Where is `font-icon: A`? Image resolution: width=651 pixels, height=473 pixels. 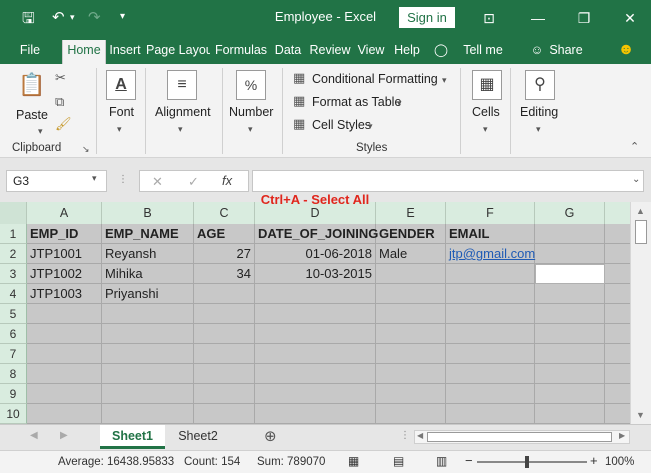
font-icon: A is located at coordinates (121, 85).